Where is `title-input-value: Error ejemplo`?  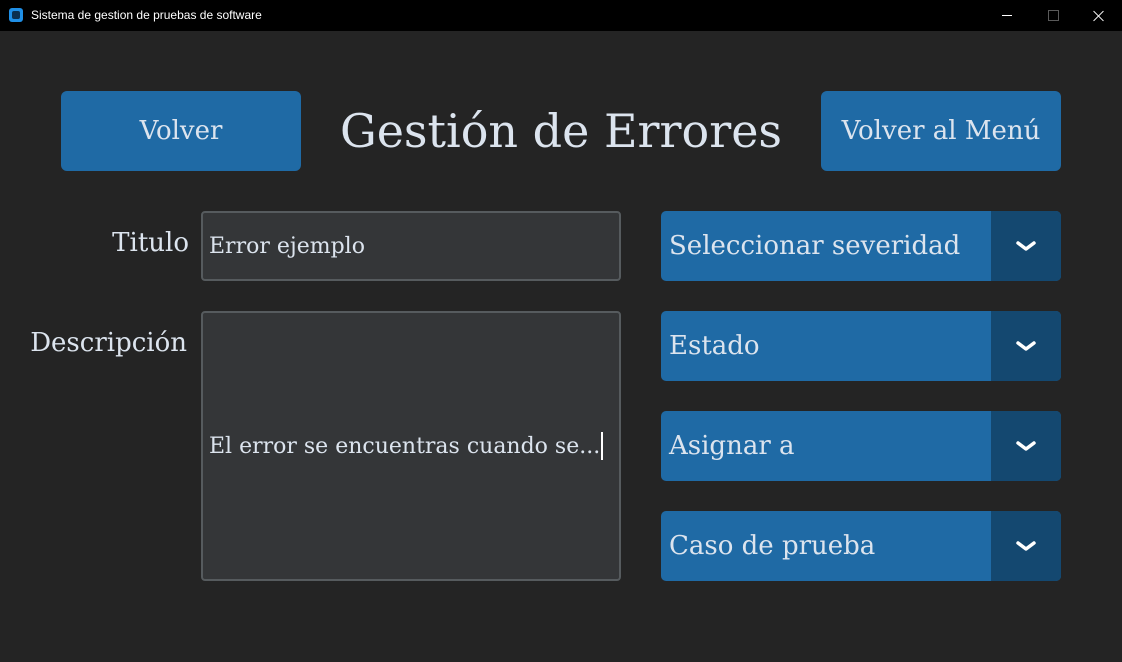 title-input-value: Error ejemplo is located at coordinates (287, 246).